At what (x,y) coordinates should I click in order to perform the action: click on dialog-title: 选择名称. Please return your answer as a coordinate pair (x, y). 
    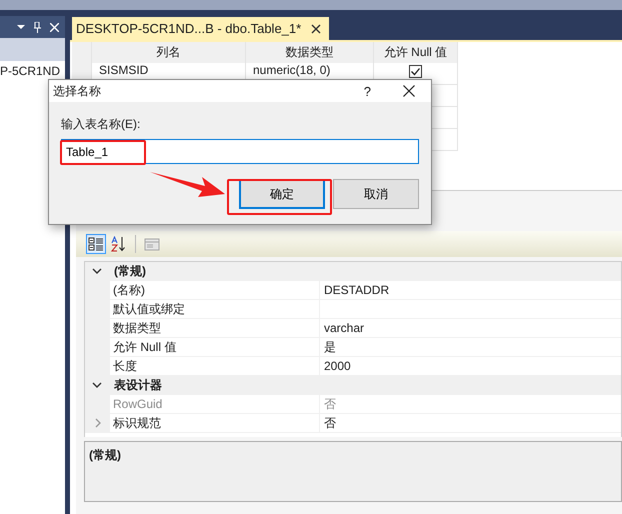
    Looking at the image, I should click on (77, 91).